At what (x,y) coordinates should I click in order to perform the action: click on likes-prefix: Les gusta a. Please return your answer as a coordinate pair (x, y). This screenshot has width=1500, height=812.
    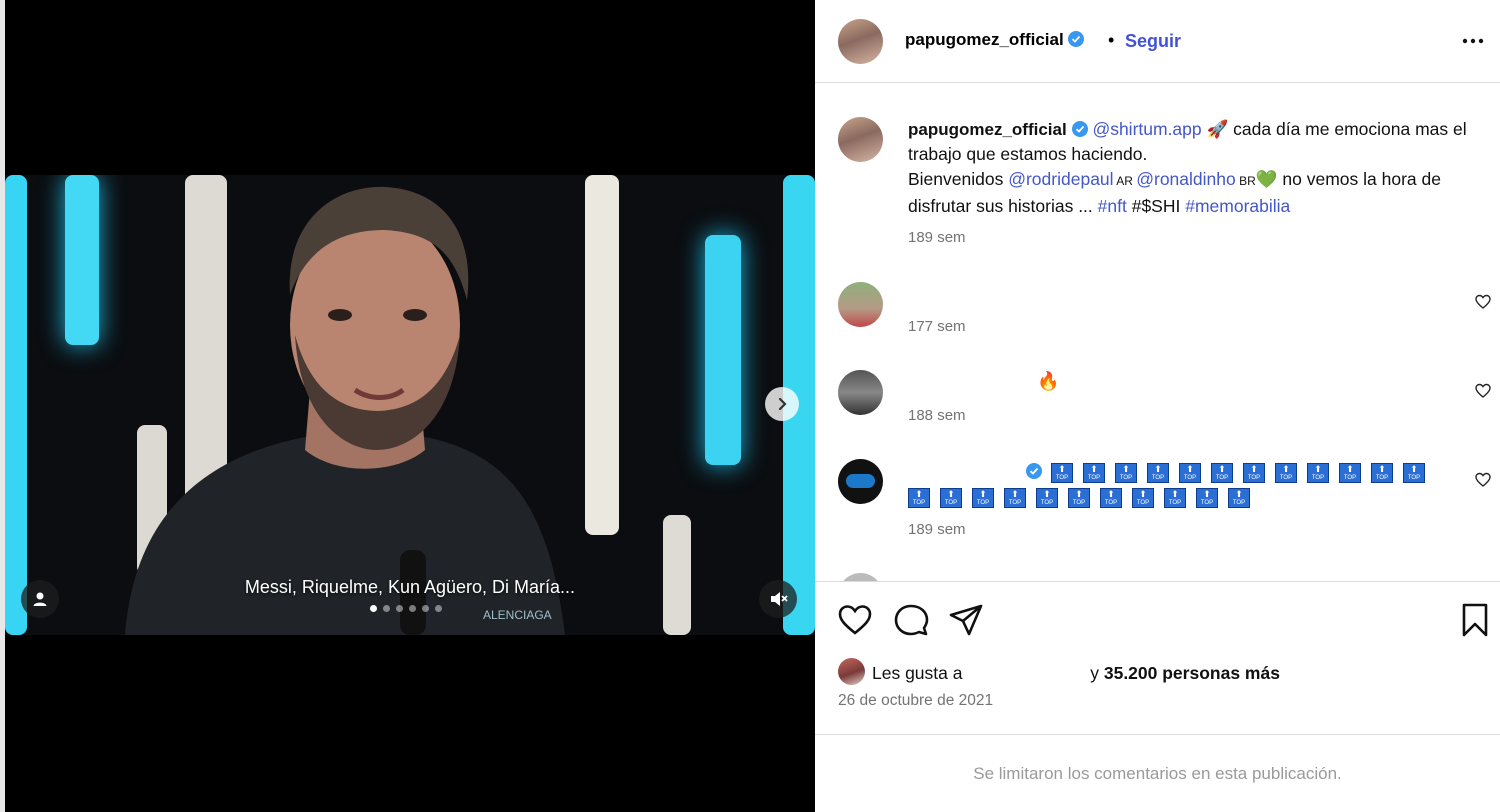
    Looking at the image, I should click on (917, 673).